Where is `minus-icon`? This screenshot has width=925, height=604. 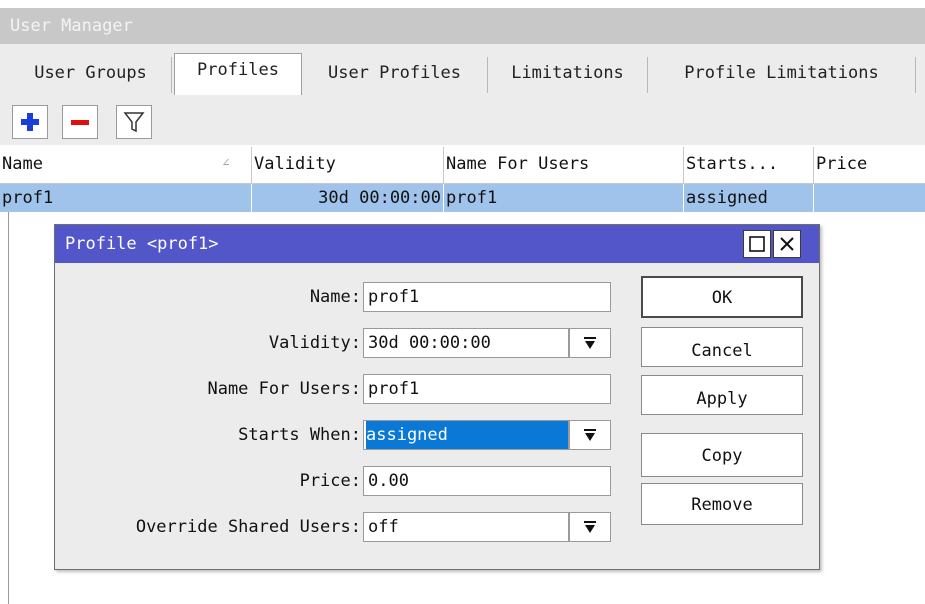 minus-icon is located at coordinates (80, 122).